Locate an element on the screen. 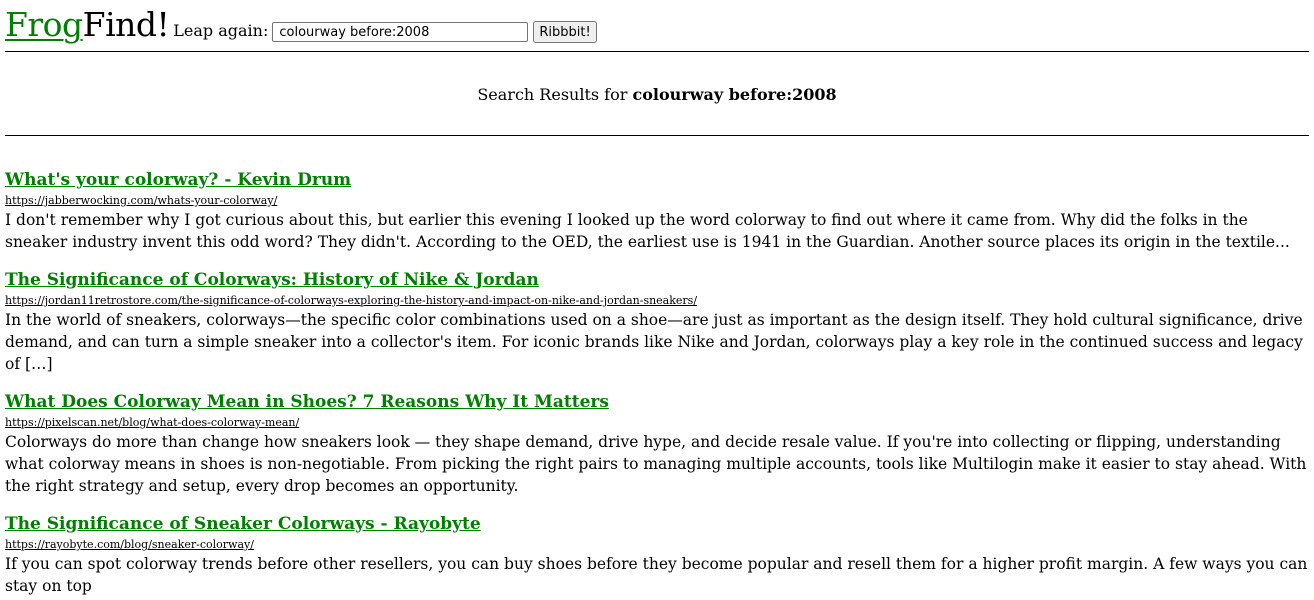 This screenshot has height=600, width=1314. results-heading: Search Results for colourway before:2008 is located at coordinates (657, 93).